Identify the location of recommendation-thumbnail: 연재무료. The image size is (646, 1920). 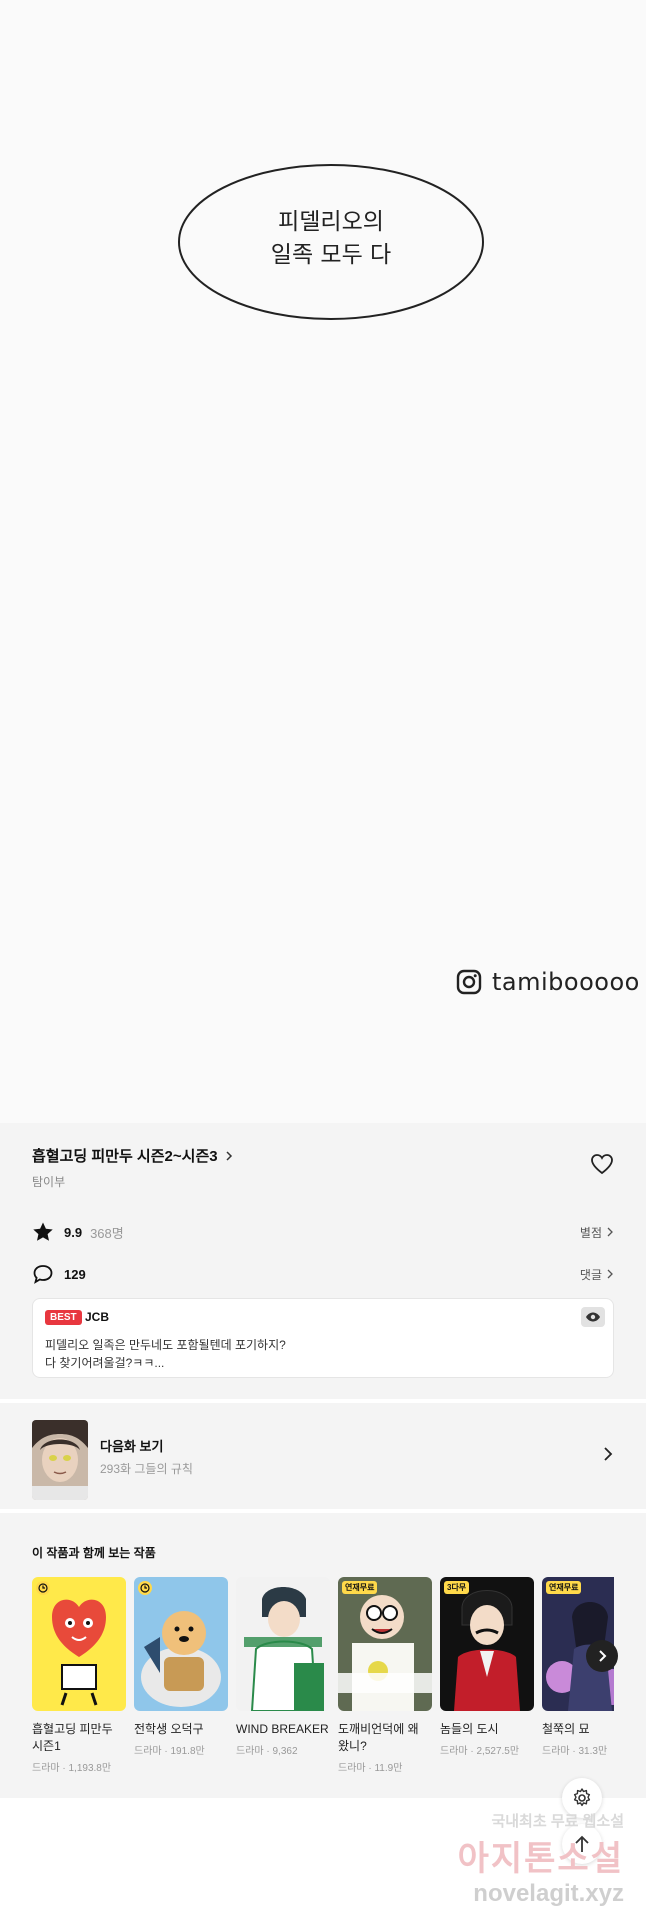
(385, 1644).